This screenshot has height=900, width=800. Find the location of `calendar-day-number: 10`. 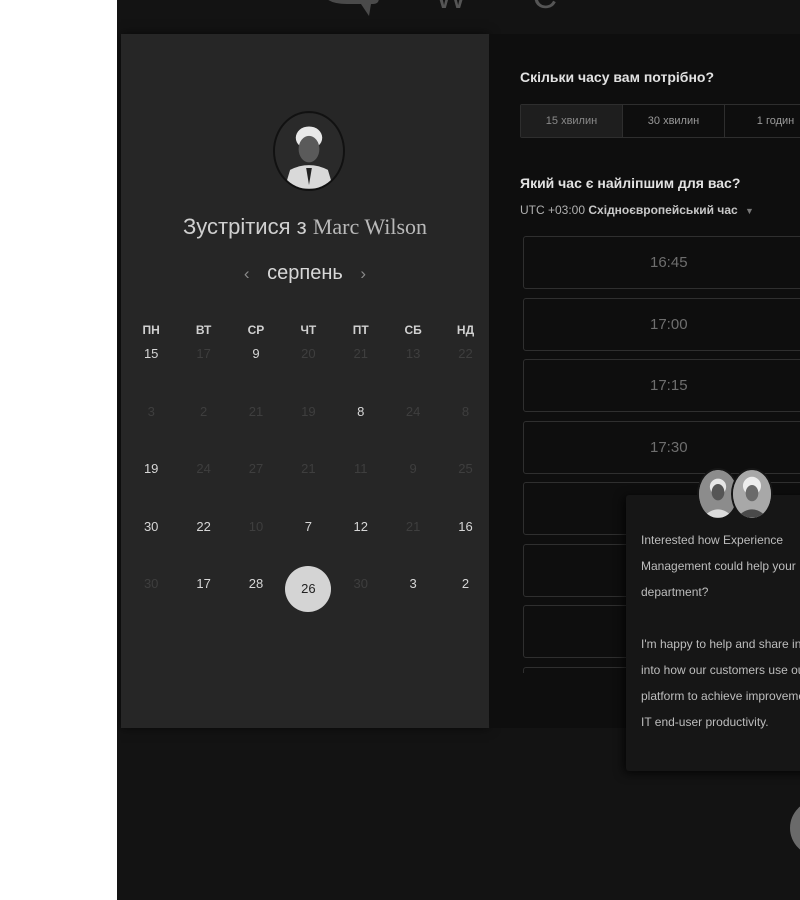

calendar-day-number: 10 is located at coordinates (256, 526).